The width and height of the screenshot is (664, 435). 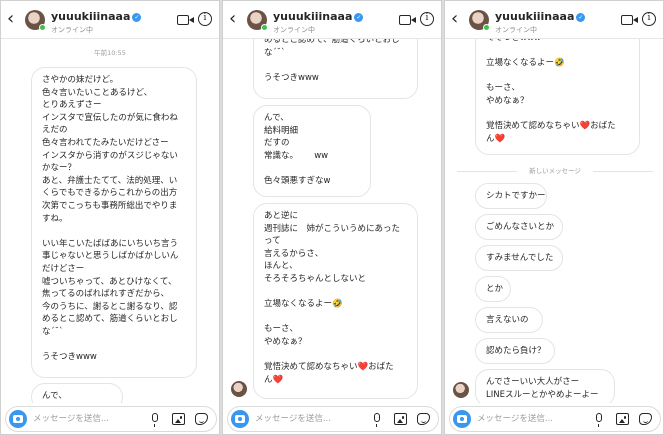 I want to click on message-bubble: 認めたら負け？, so click(x=515, y=351).